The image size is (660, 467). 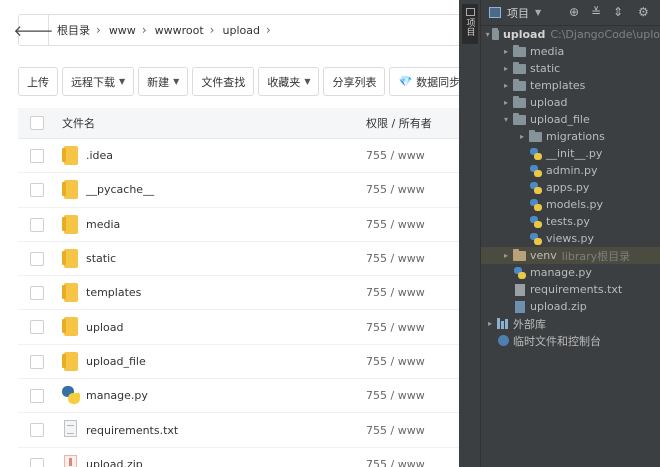 What do you see at coordinates (570, 238) in the screenshot?
I see `tree-node: views.py` at bounding box center [570, 238].